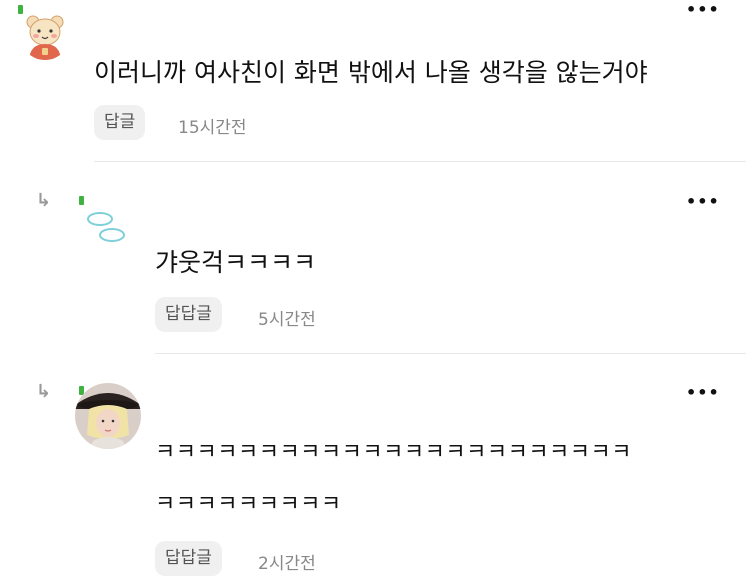 The image size is (746, 585). Describe the element at coordinates (236, 262) in the screenshot. I see `comment-text: 갸웃걱ㅋㅋㅋㅋ` at that location.